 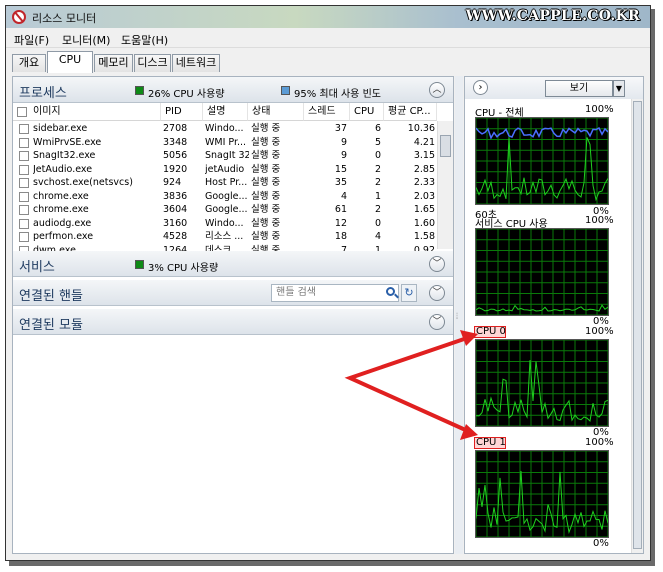 I want to click on table-row: perfmon.exe 4528 리소스 ... 실행 중 18 4 1.58, so click(x=224, y=237).